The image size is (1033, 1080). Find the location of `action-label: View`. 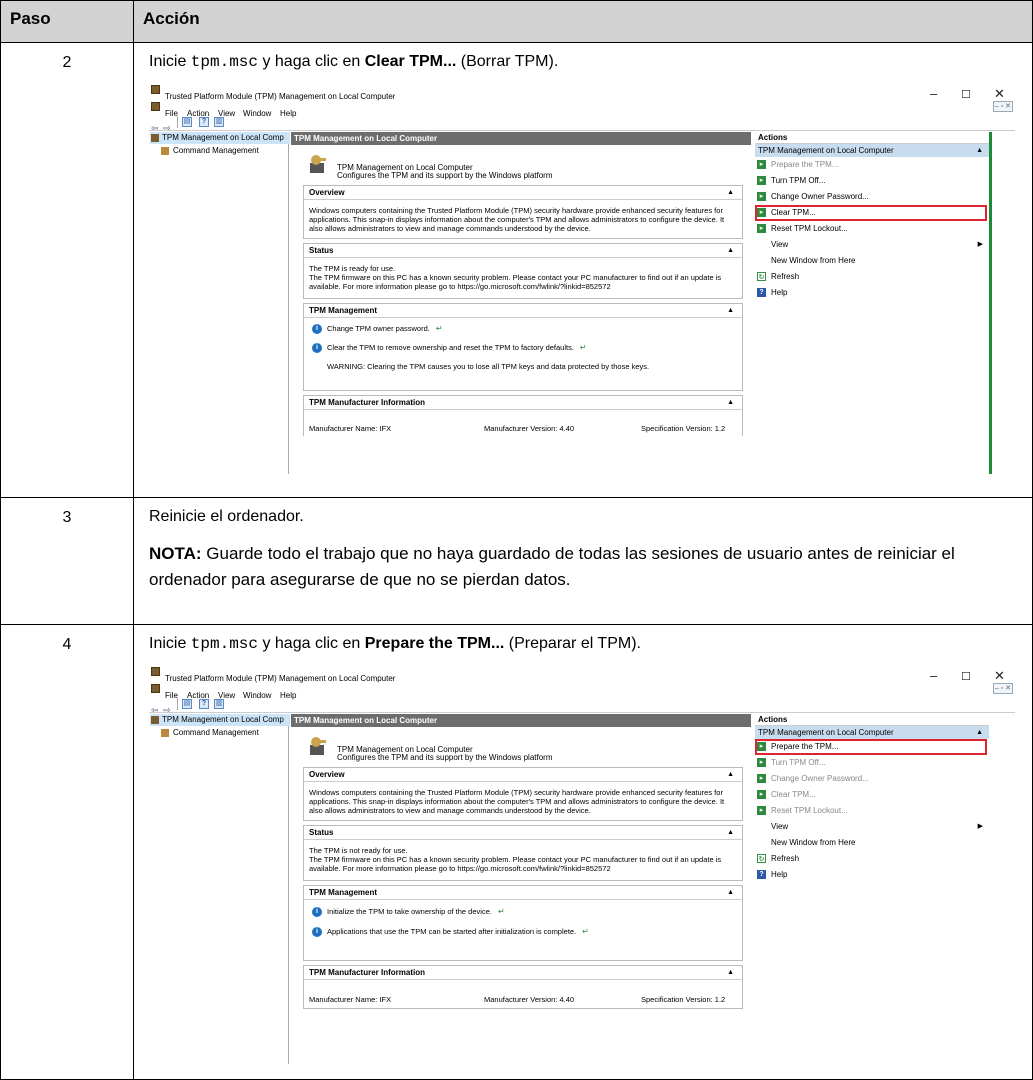

action-label: View is located at coordinates (780, 244).